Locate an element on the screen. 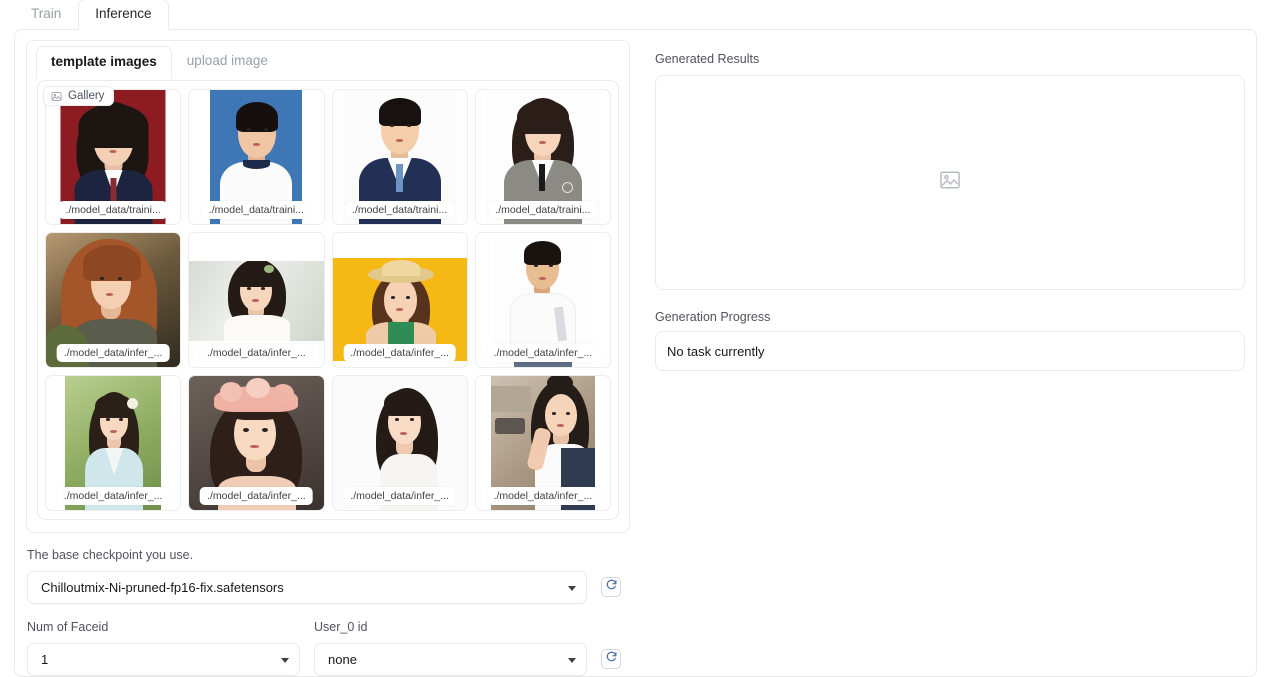 Image resolution: width=1280 pixels, height=677 pixels. generated-results-box is located at coordinates (950, 182).